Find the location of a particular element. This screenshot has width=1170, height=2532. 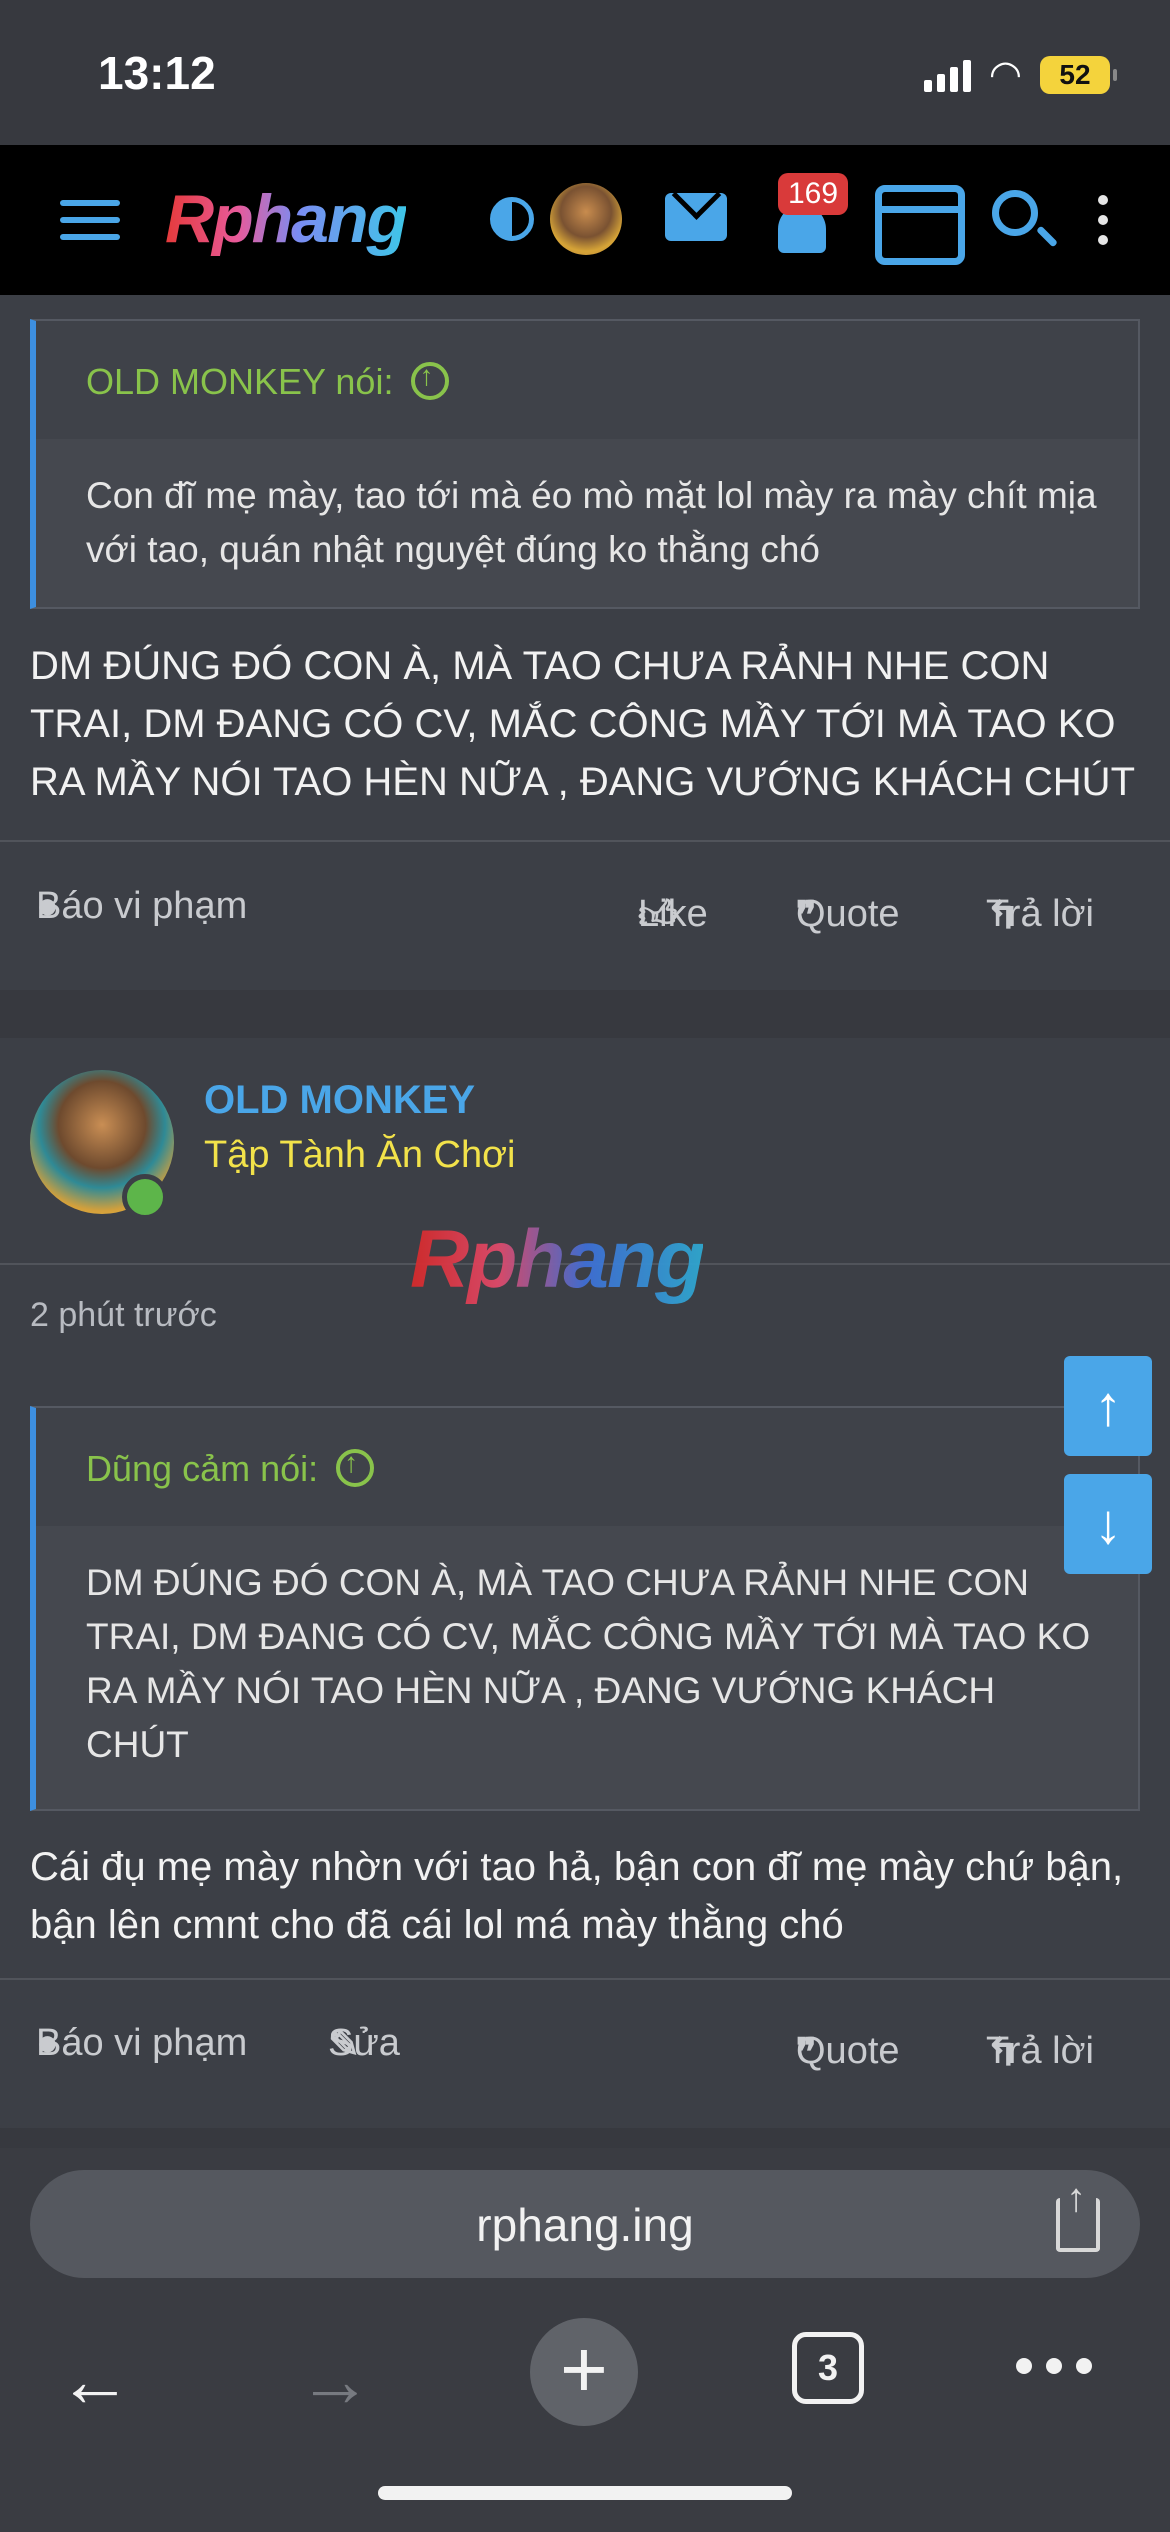

address-bar: rphang.ing is located at coordinates (585, 2224).